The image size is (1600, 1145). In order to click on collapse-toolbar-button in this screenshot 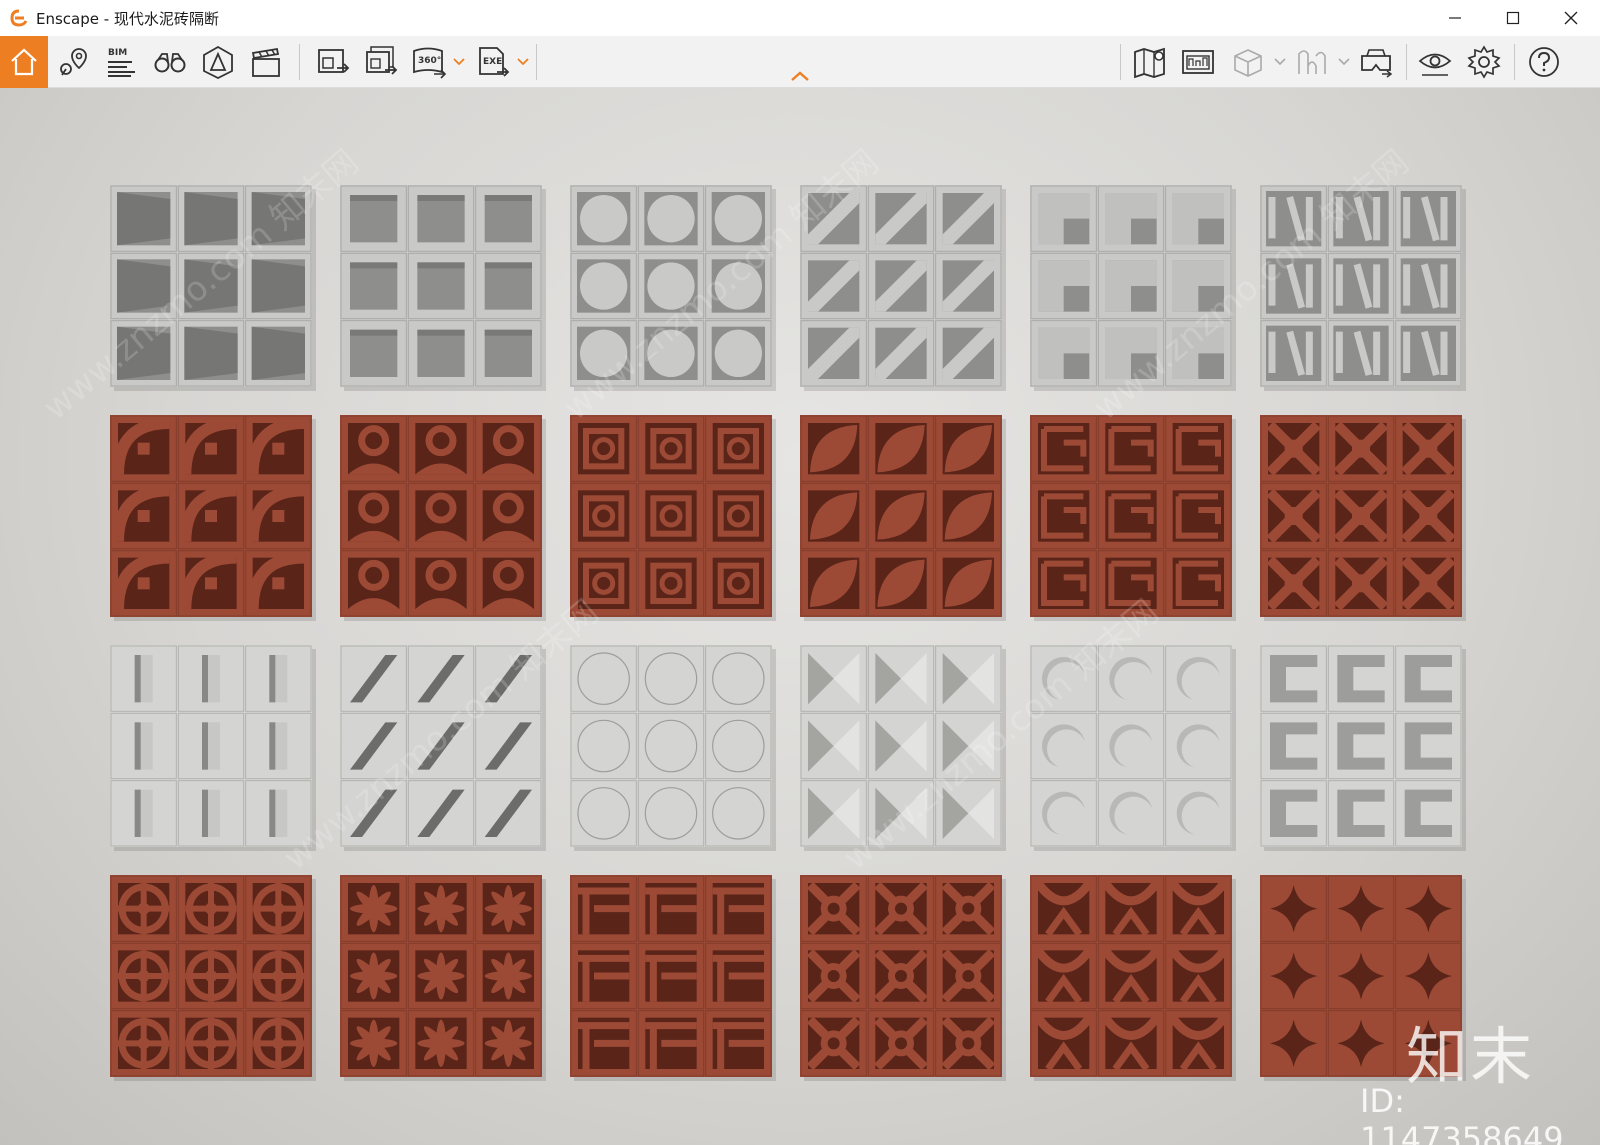, I will do `click(800, 76)`.